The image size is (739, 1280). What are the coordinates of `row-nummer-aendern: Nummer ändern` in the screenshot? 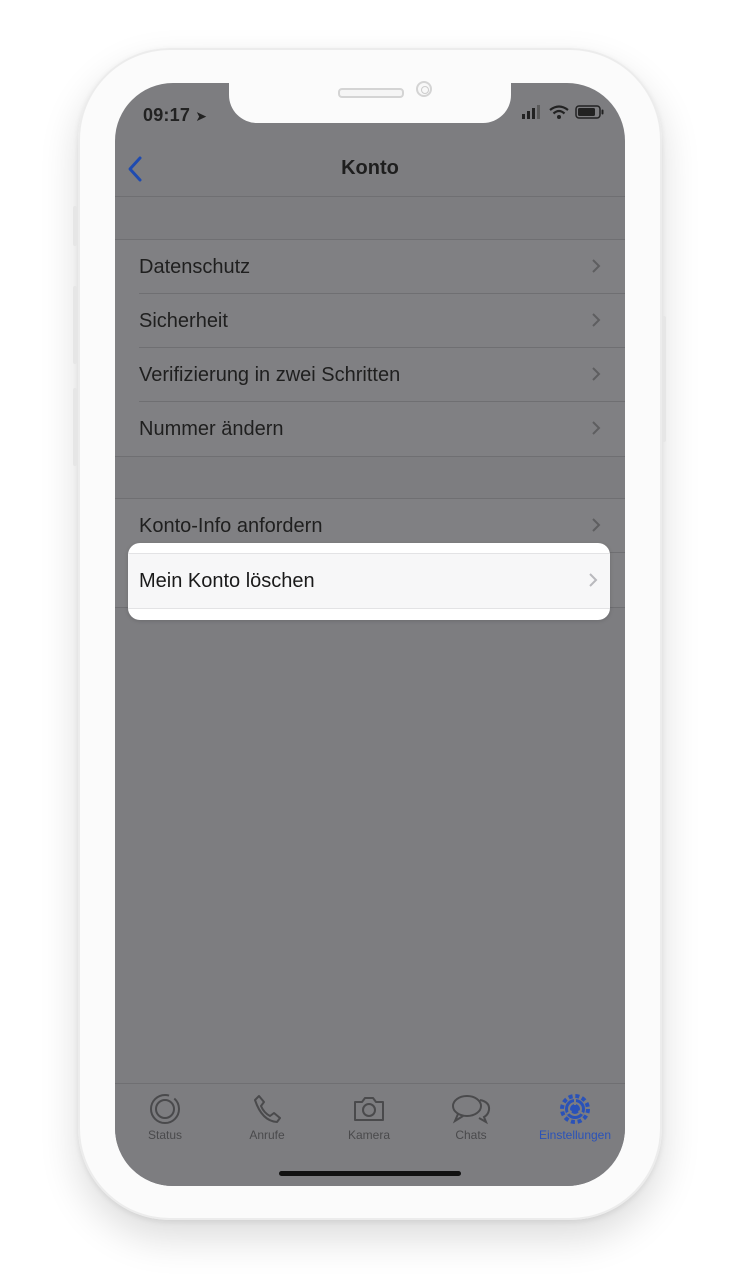 It's located at (370, 429).